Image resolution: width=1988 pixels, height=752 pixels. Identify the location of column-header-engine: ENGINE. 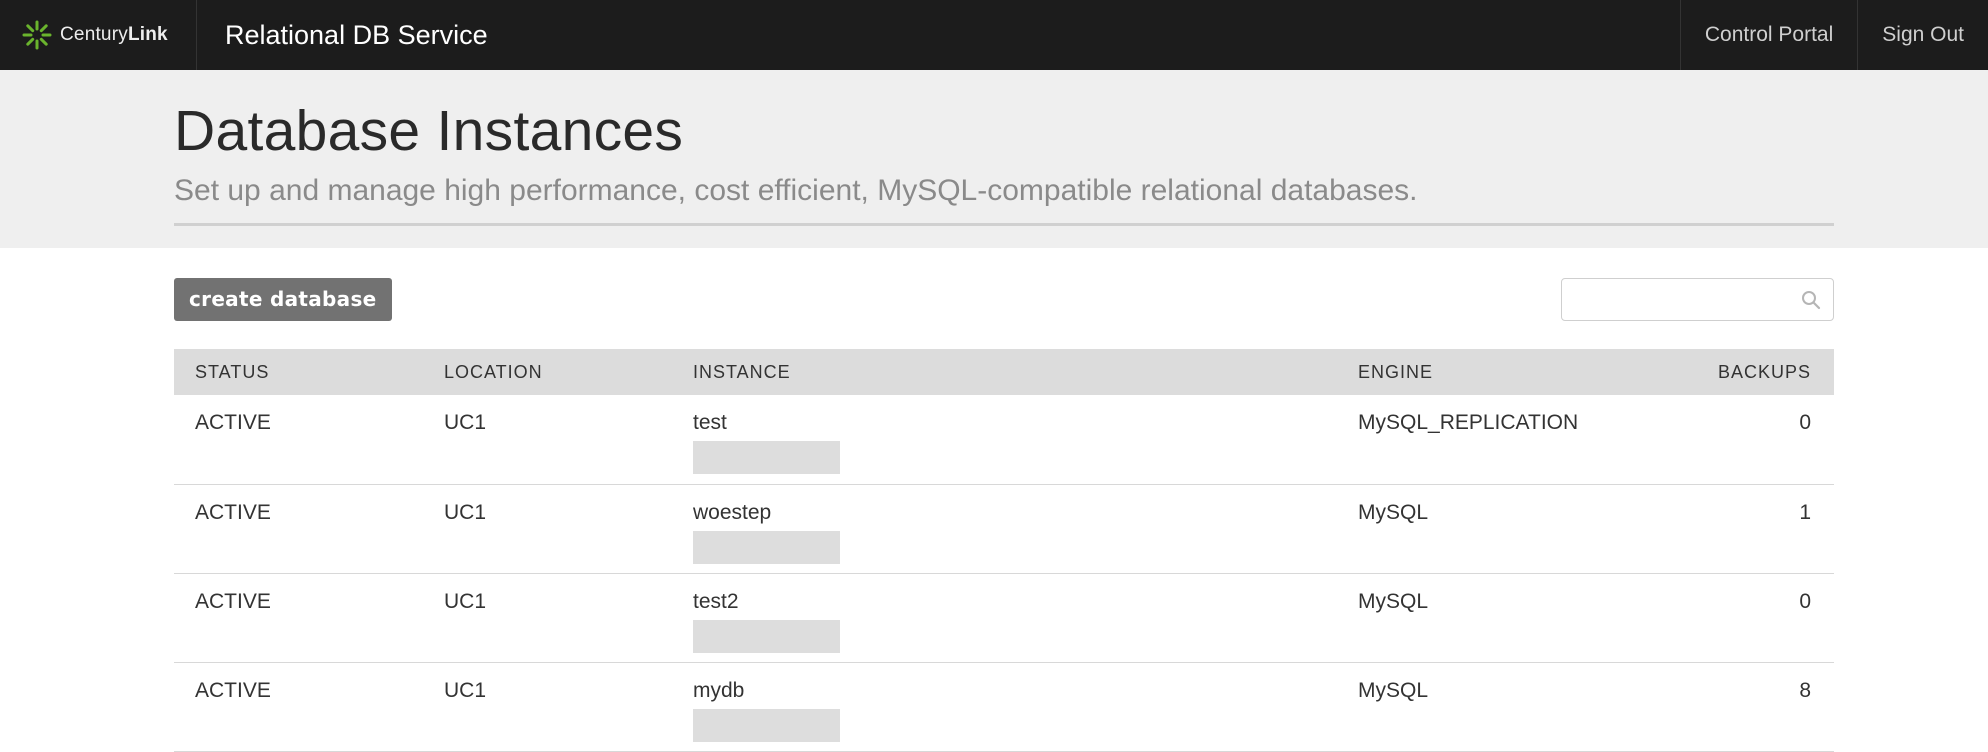
(1487, 372).